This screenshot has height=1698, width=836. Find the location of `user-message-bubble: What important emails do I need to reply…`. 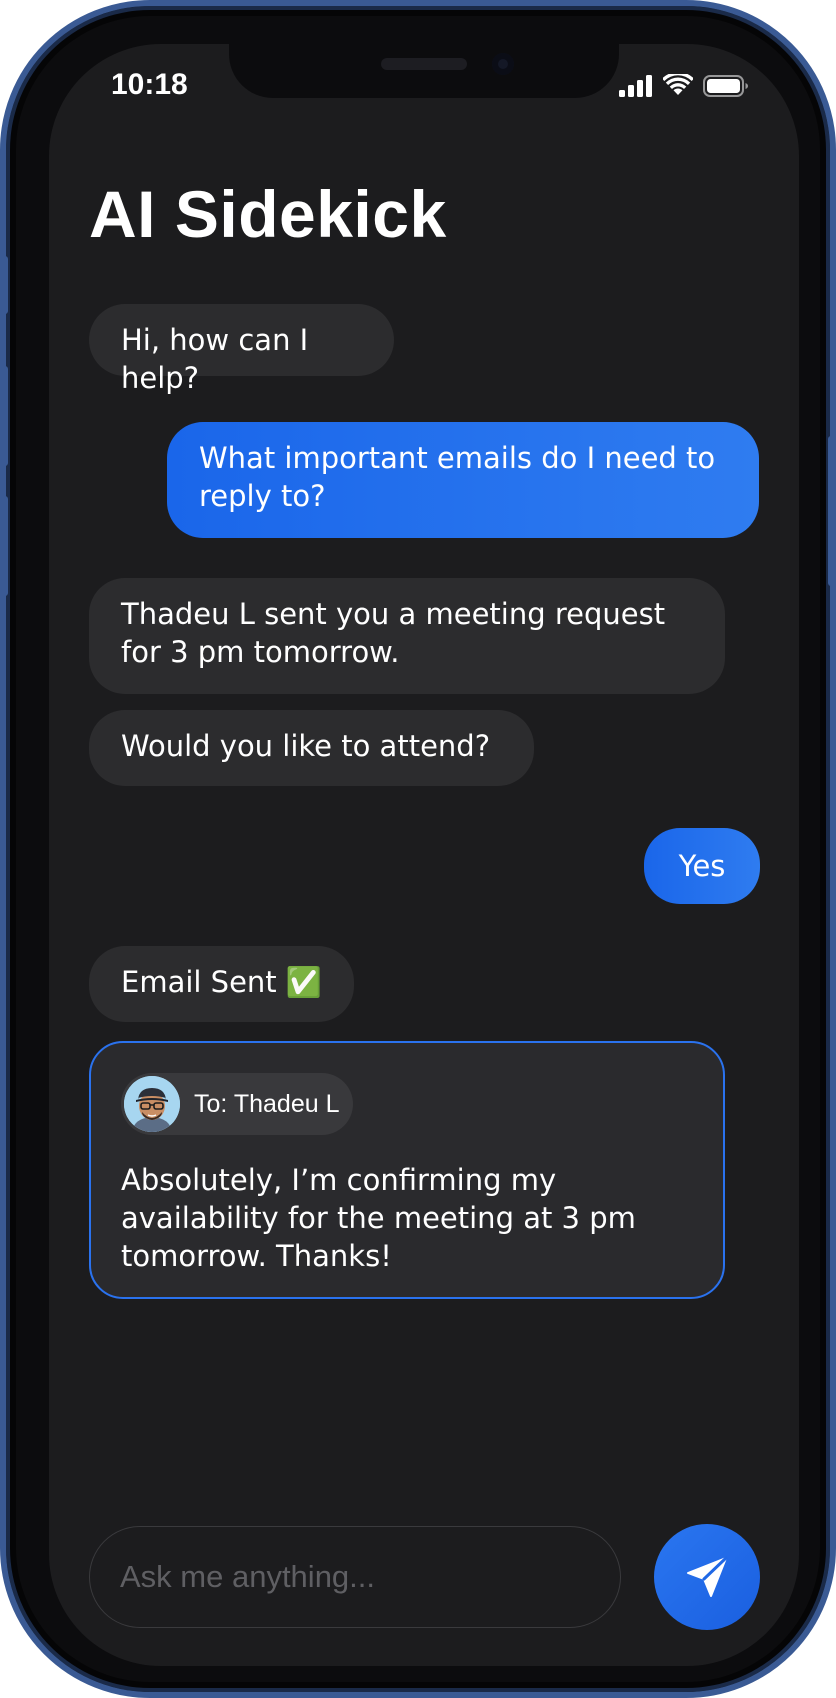

user-message-bubble: What important emails do I need to reply… is located at coordinates (463, 480).